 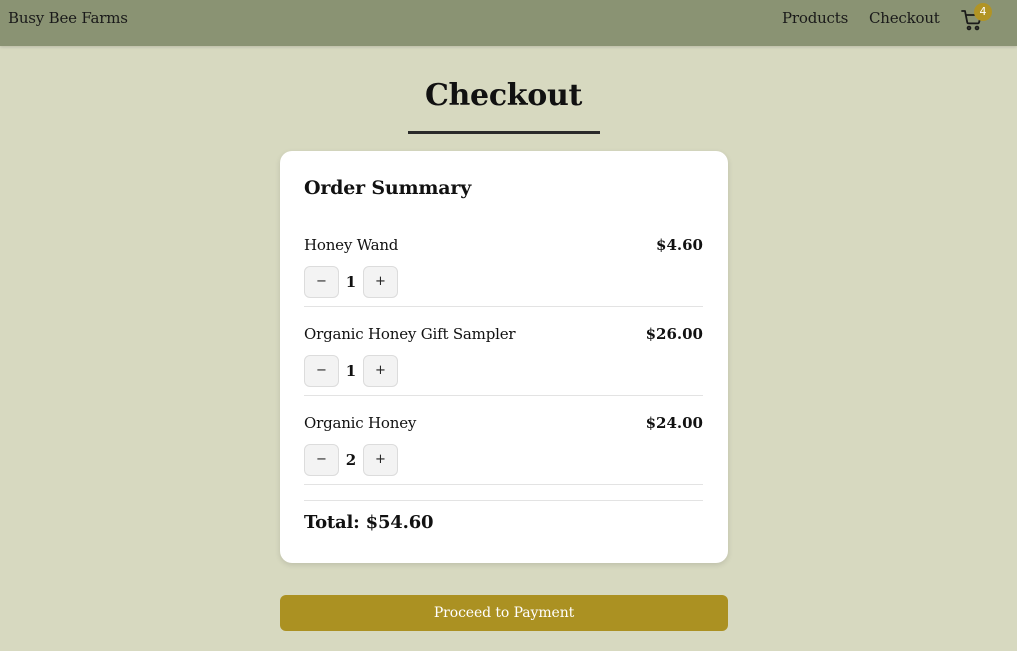 What do you see at coordinates (508, 23) in the screenshot?
I see `top-navbar: Busy Bee Farms Products Checkout 4` at bounding box center [508, 23].